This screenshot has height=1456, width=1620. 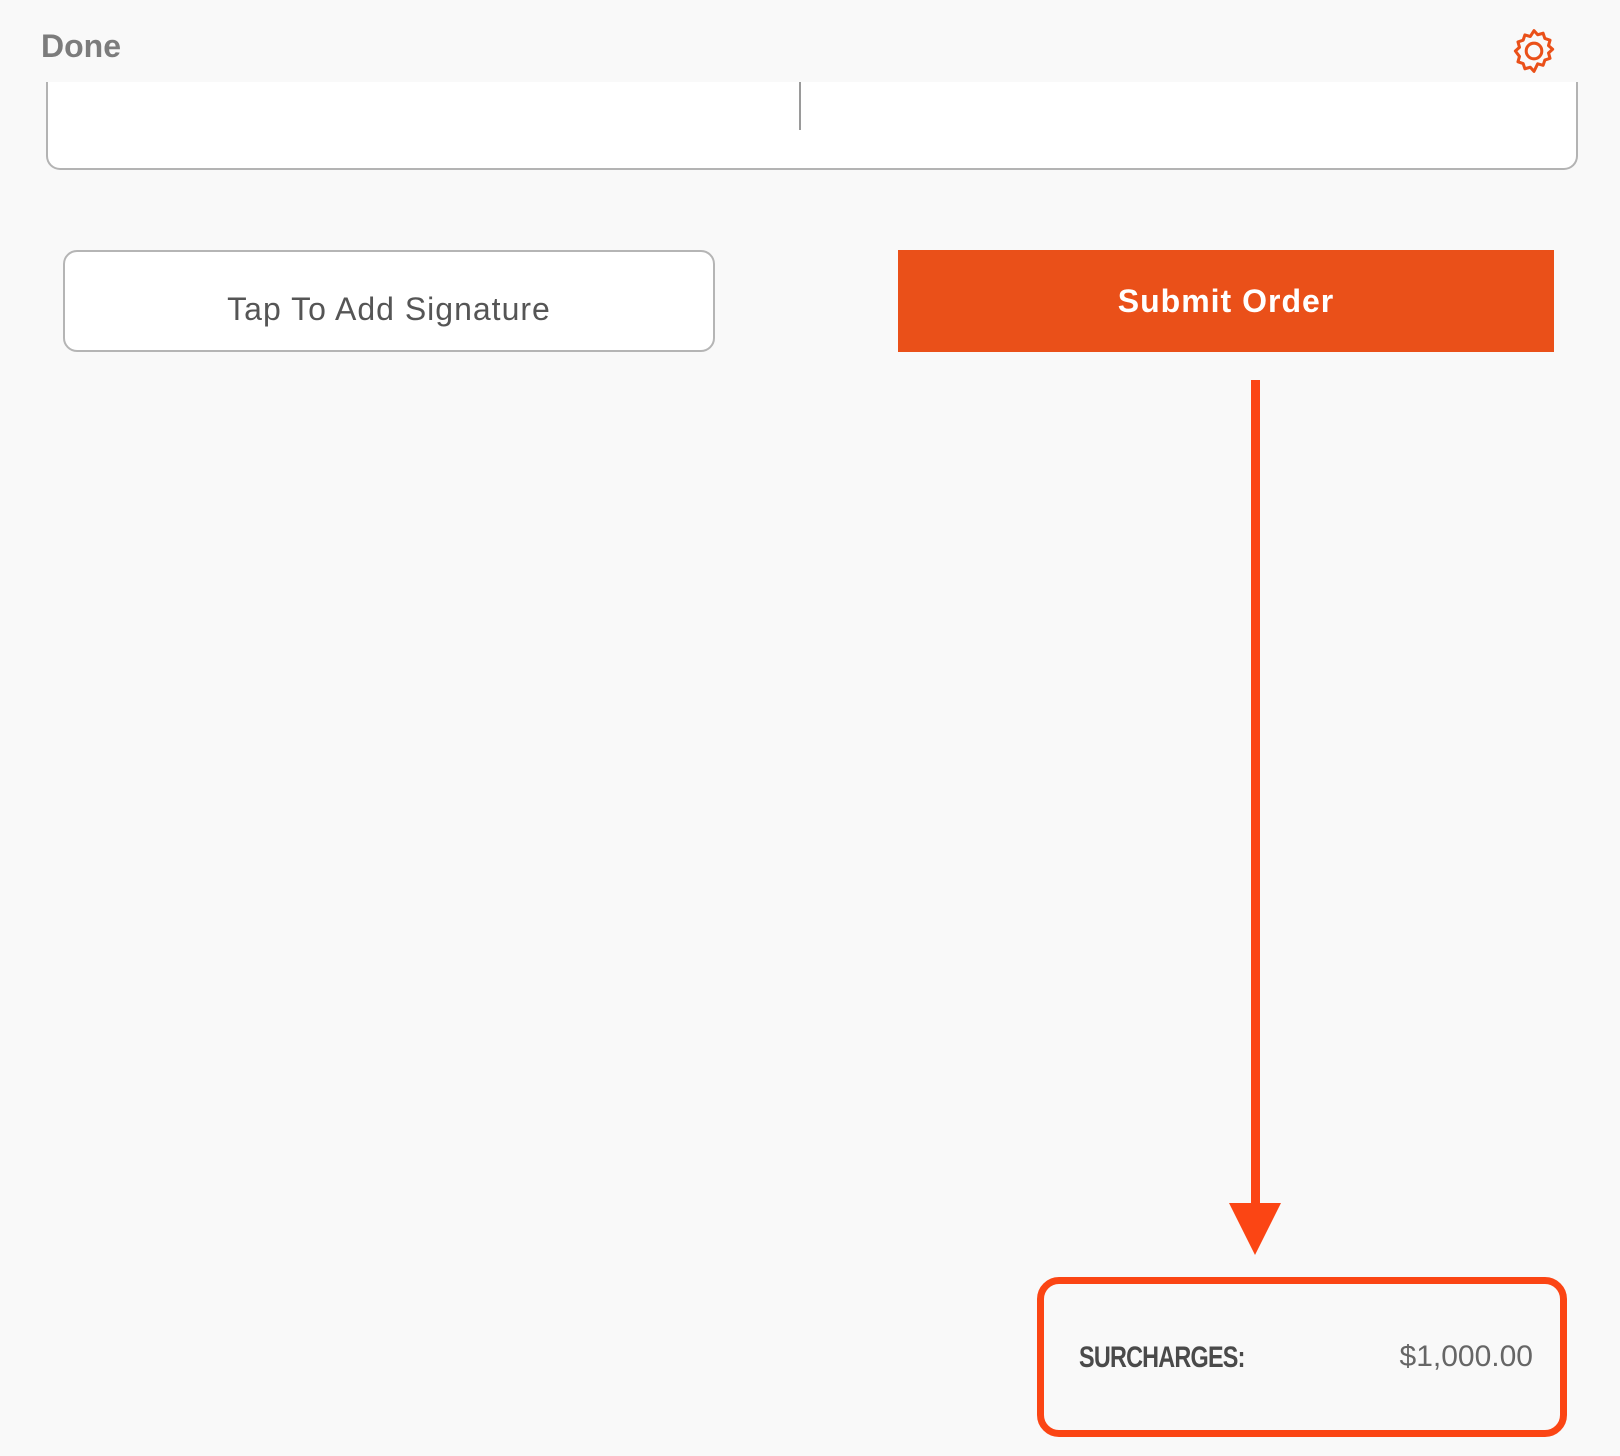 What do you see at coordinates (1162, 1357) in the screenshot?
I see `surcharges-label: SURCHARGES:` at bounding box center [1162, 1357].